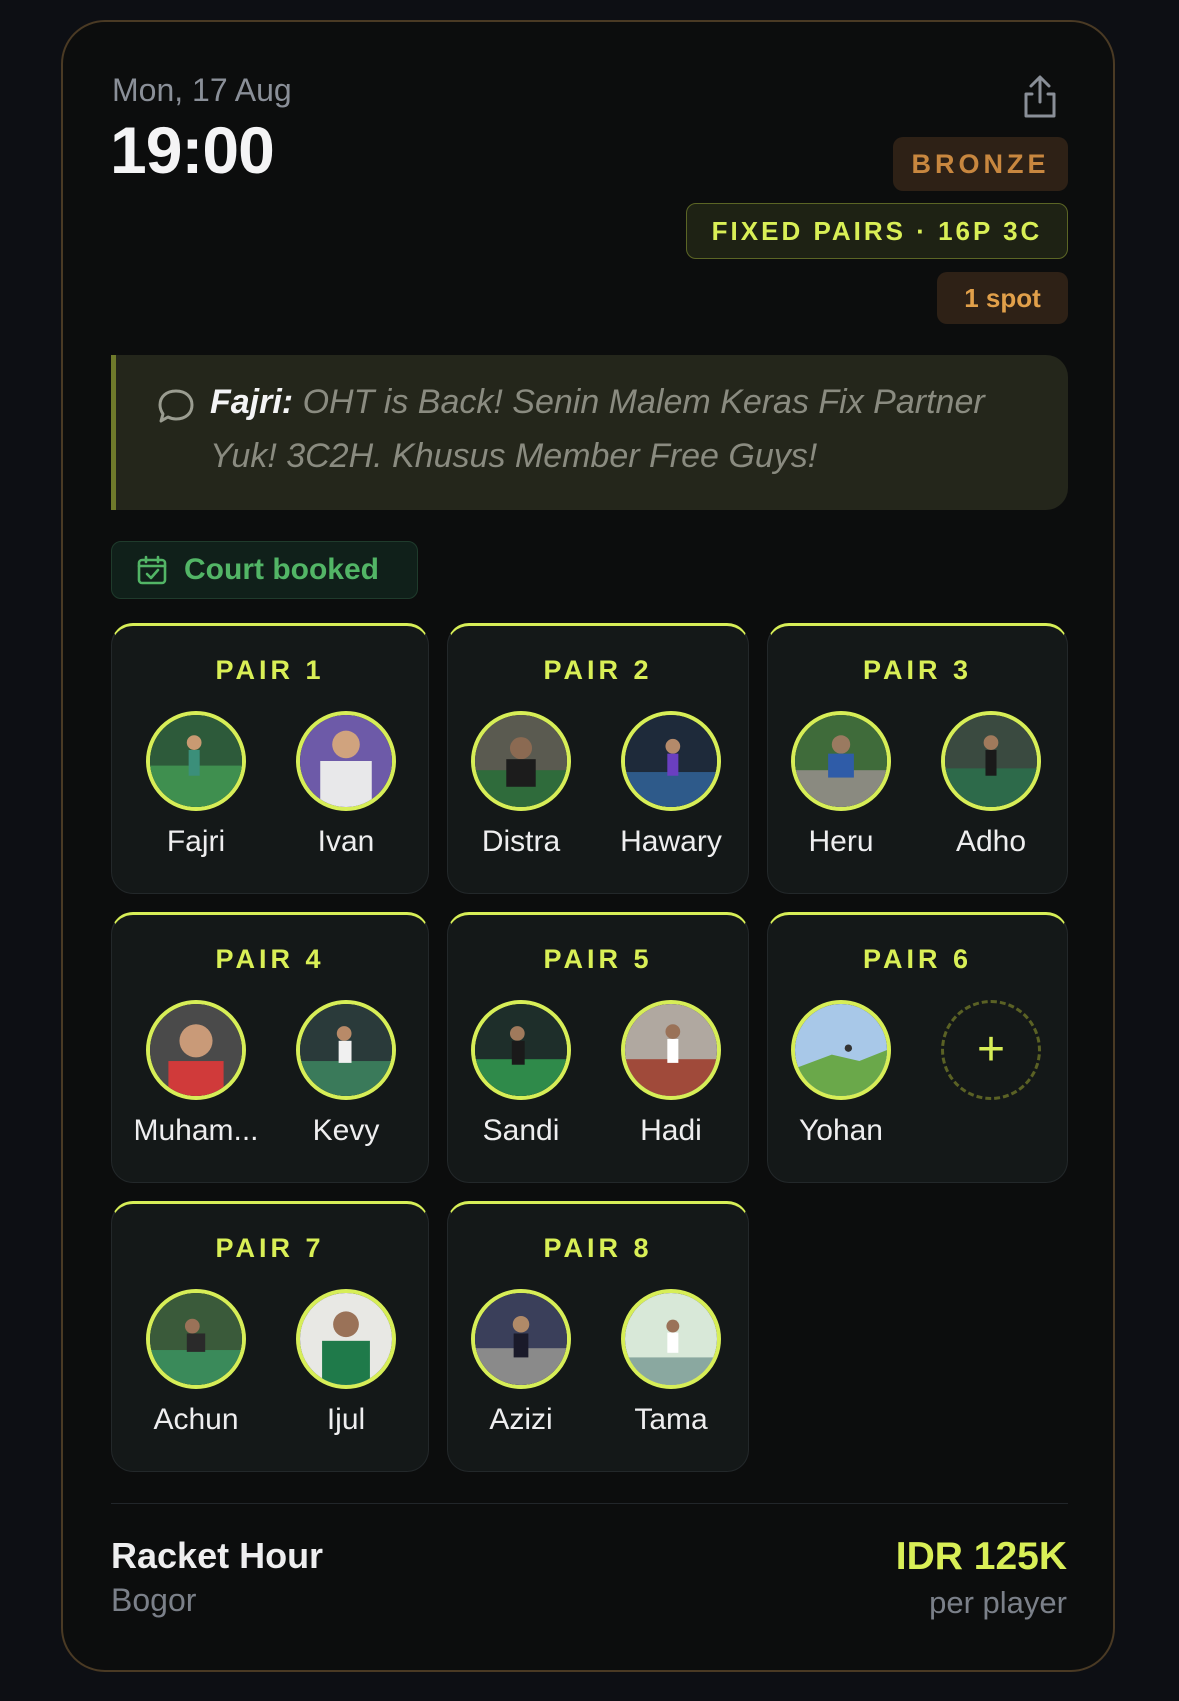 Image resolution: width=1179 pixels, height=1701 pixels. What do you see at coordinates (998, 1602) in the screenshot?
I see `price-unit: per player` at bounding box center [998, 1602].